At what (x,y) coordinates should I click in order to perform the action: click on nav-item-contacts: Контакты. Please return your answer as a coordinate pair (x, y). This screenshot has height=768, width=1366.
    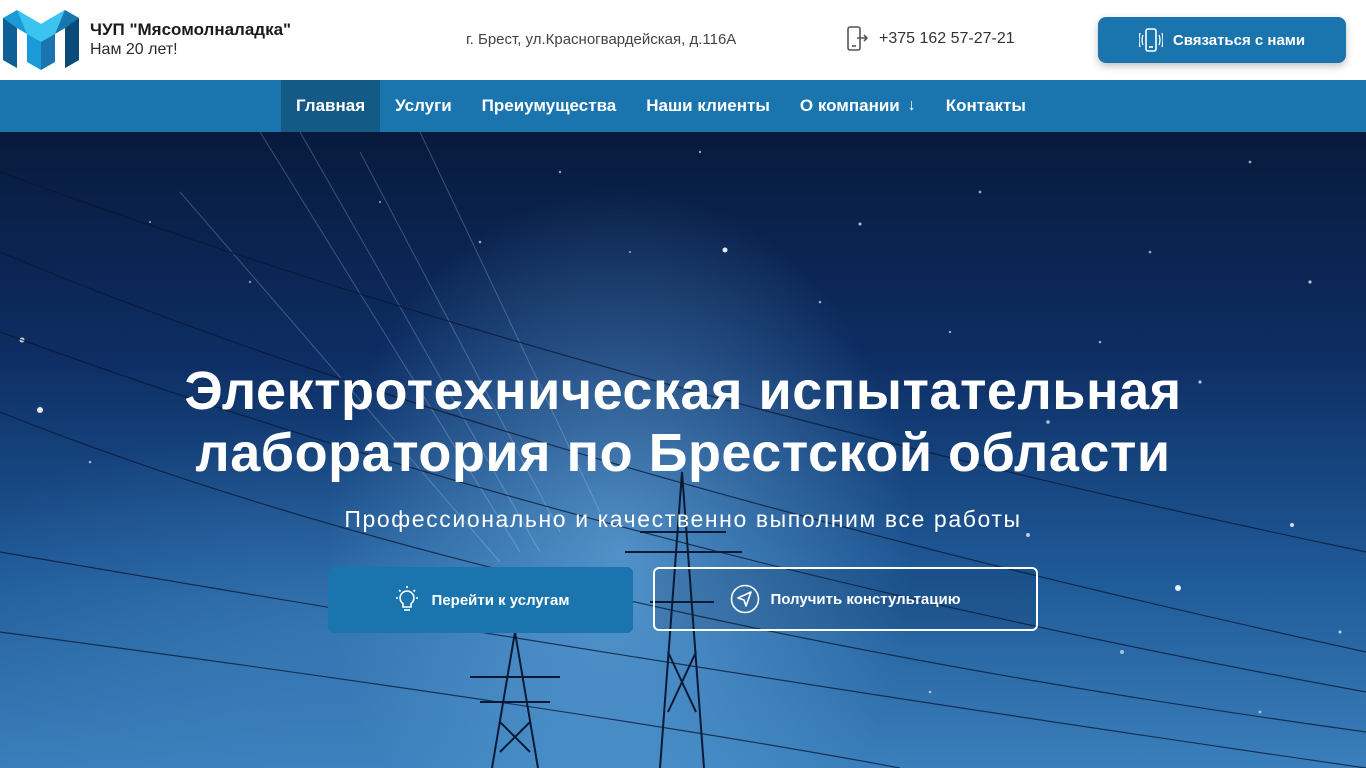
    Looking at the image, I should click on (986, 106).